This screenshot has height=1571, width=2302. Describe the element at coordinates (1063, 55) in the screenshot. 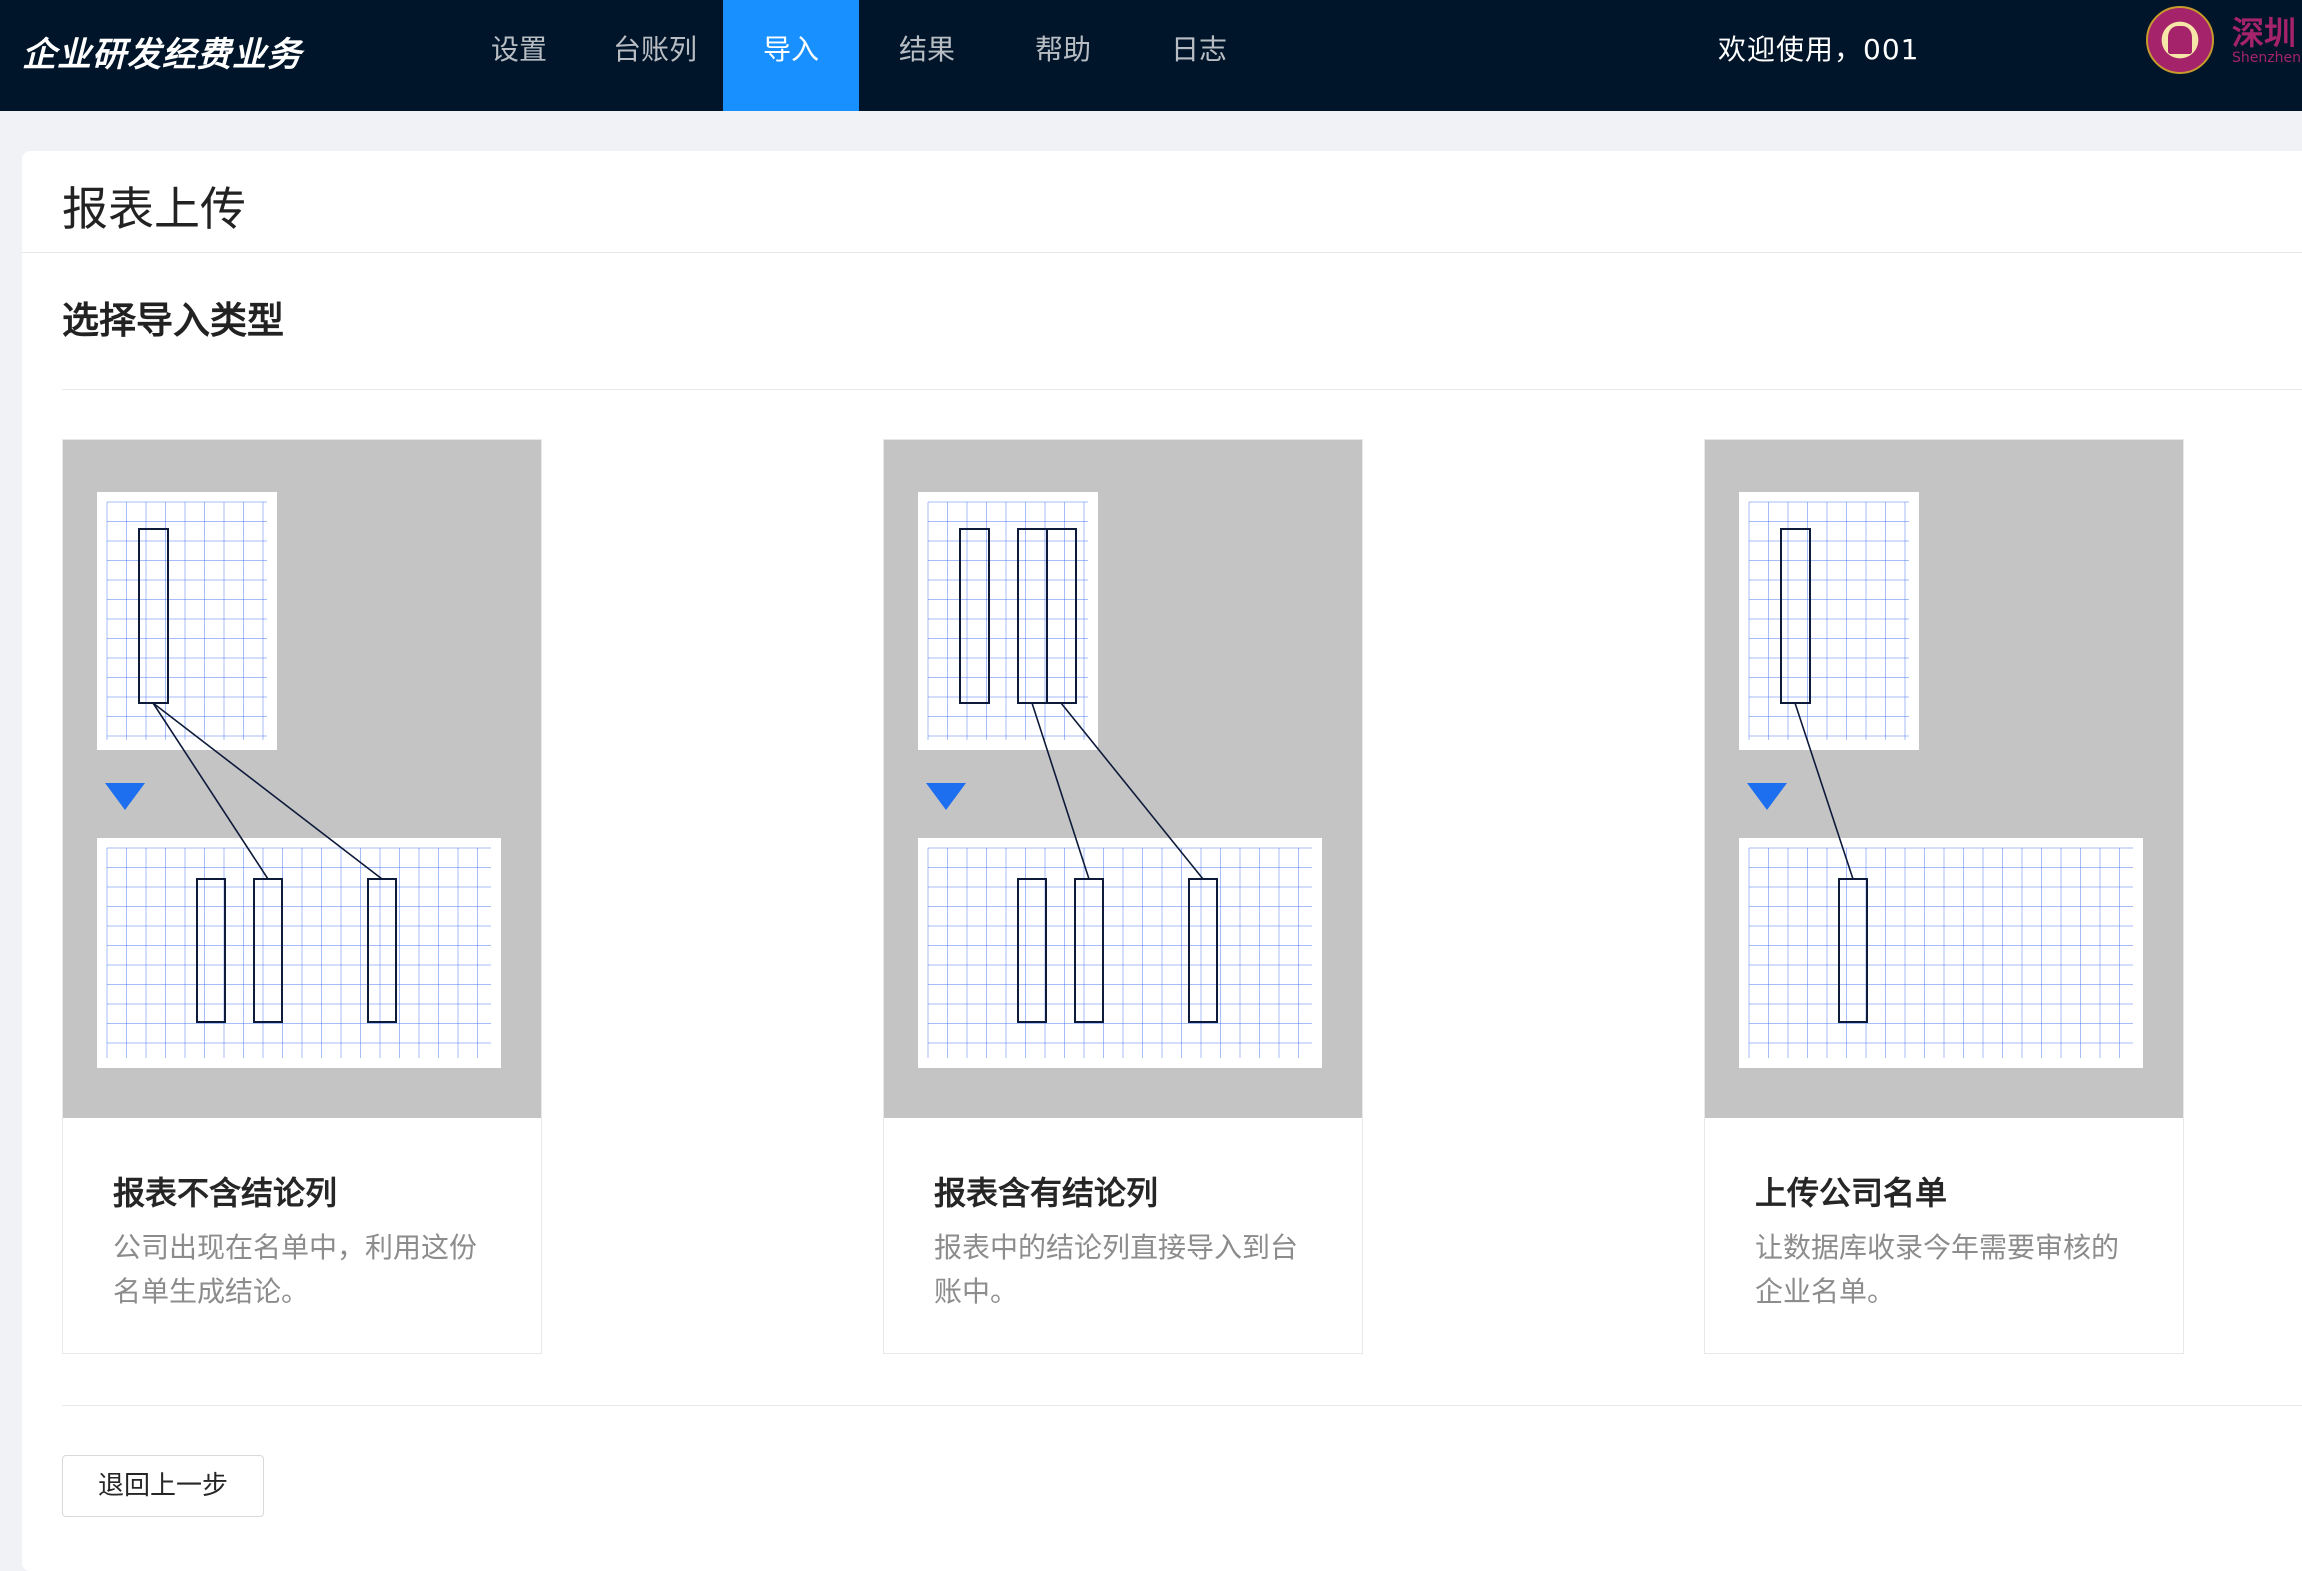

I see `nav-help: 帮助` at that location.